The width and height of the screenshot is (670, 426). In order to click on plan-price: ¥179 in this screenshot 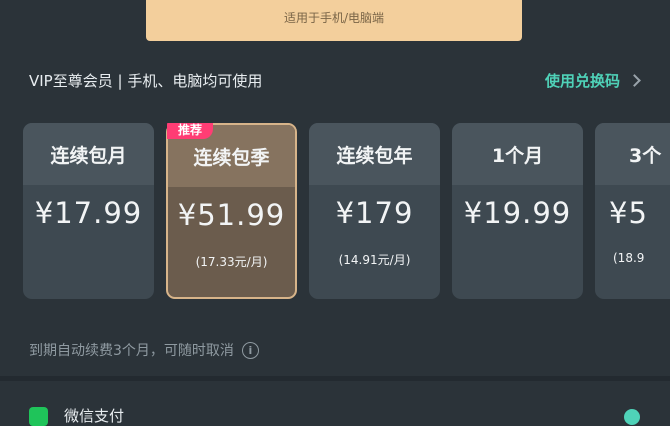, I will do `click(374, 213)`.